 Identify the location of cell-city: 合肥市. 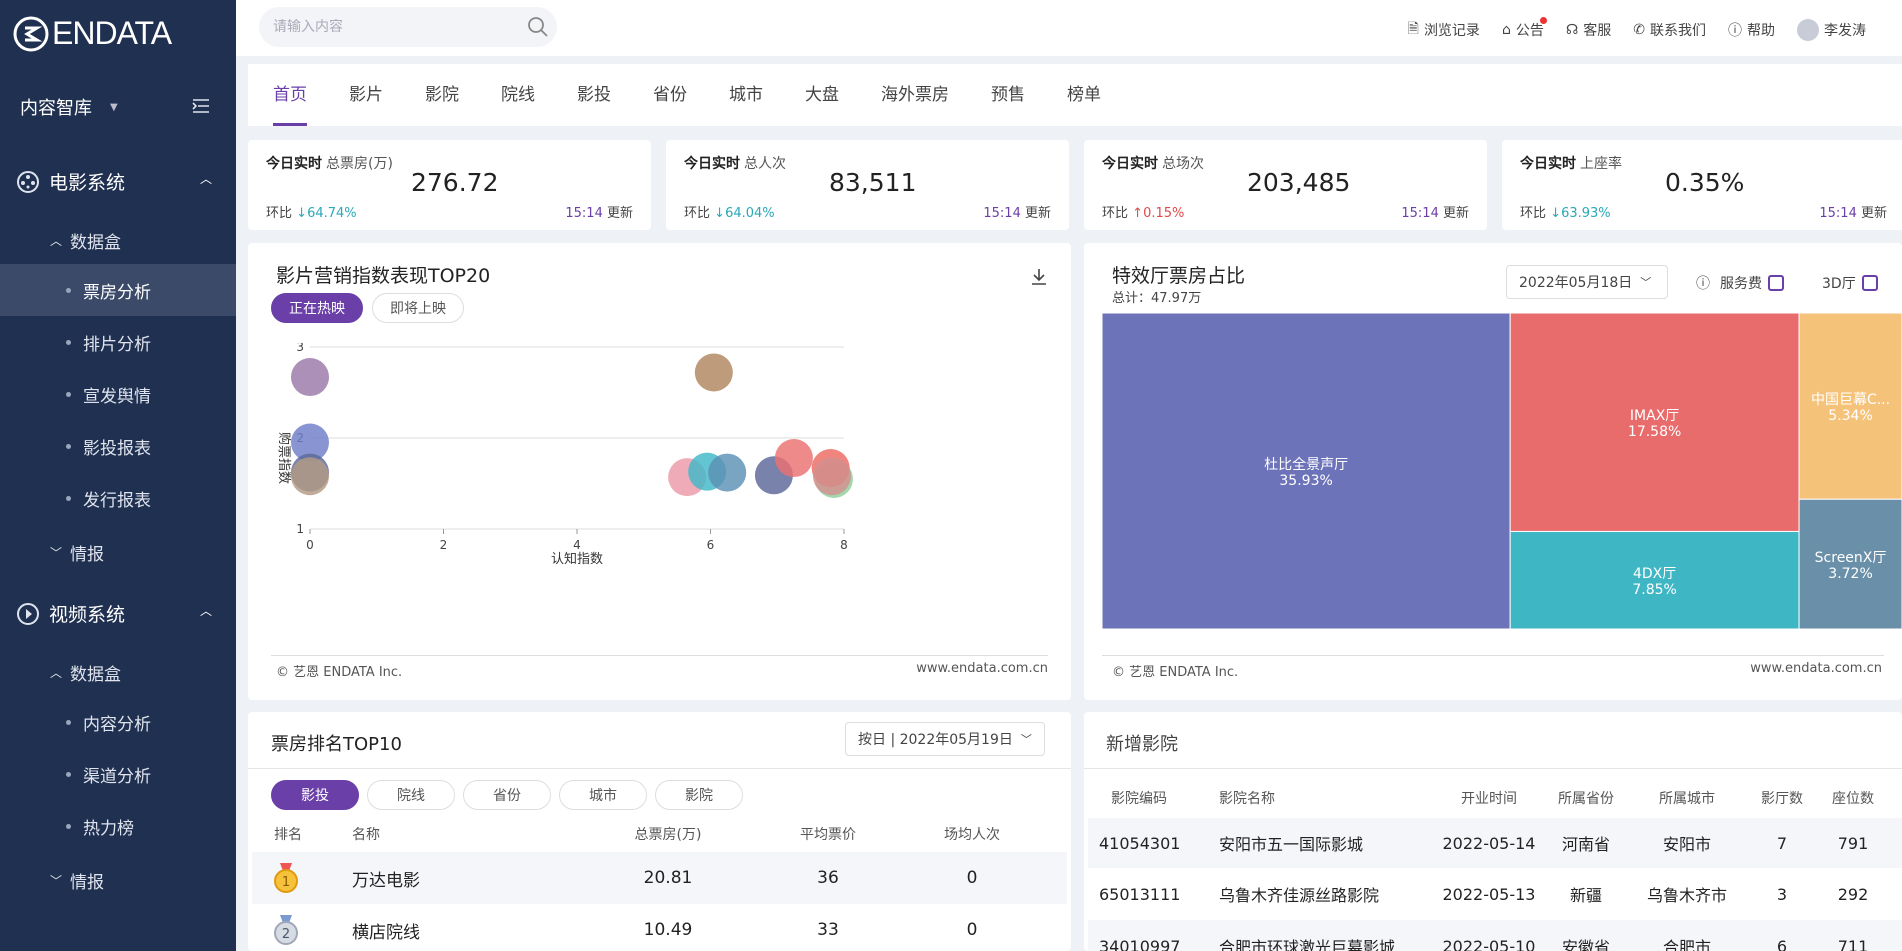
(1686, 944).